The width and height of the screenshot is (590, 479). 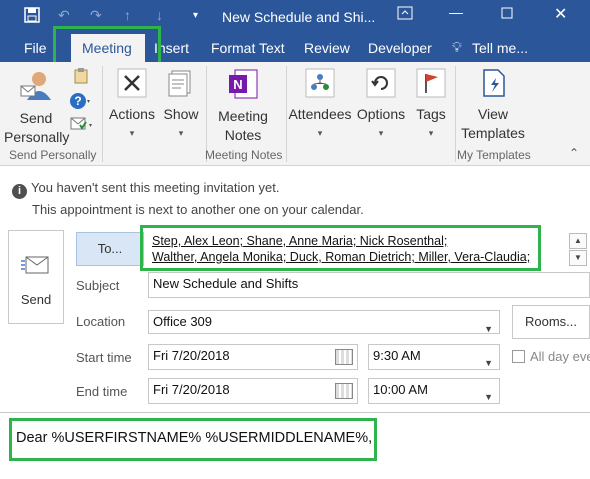 What do you see at coordinates (181, 114) in the screenshot?
I see `show-label: Show` at bounding box center [181, 114].